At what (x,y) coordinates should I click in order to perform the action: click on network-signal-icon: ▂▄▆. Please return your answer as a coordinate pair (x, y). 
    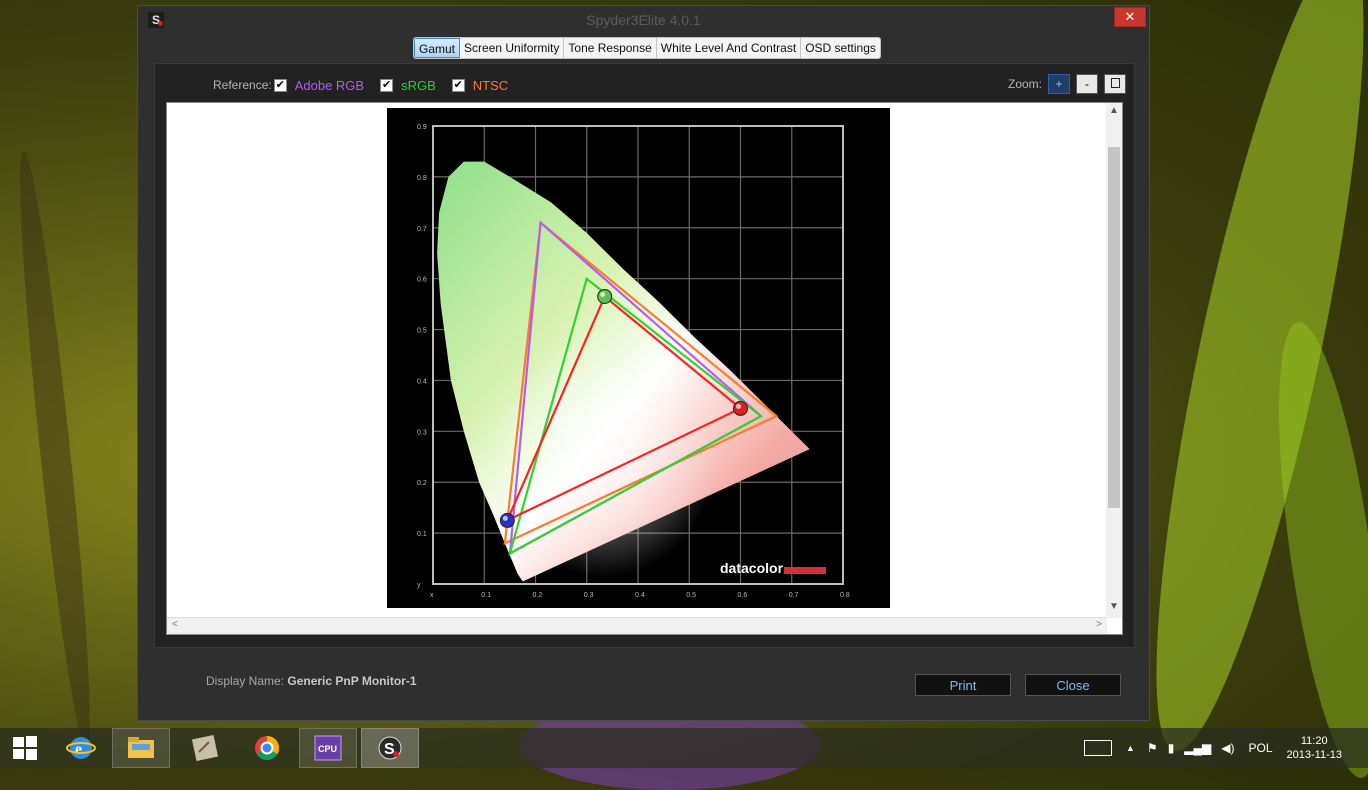
    Looking at the image, I should click on (1197, 748).